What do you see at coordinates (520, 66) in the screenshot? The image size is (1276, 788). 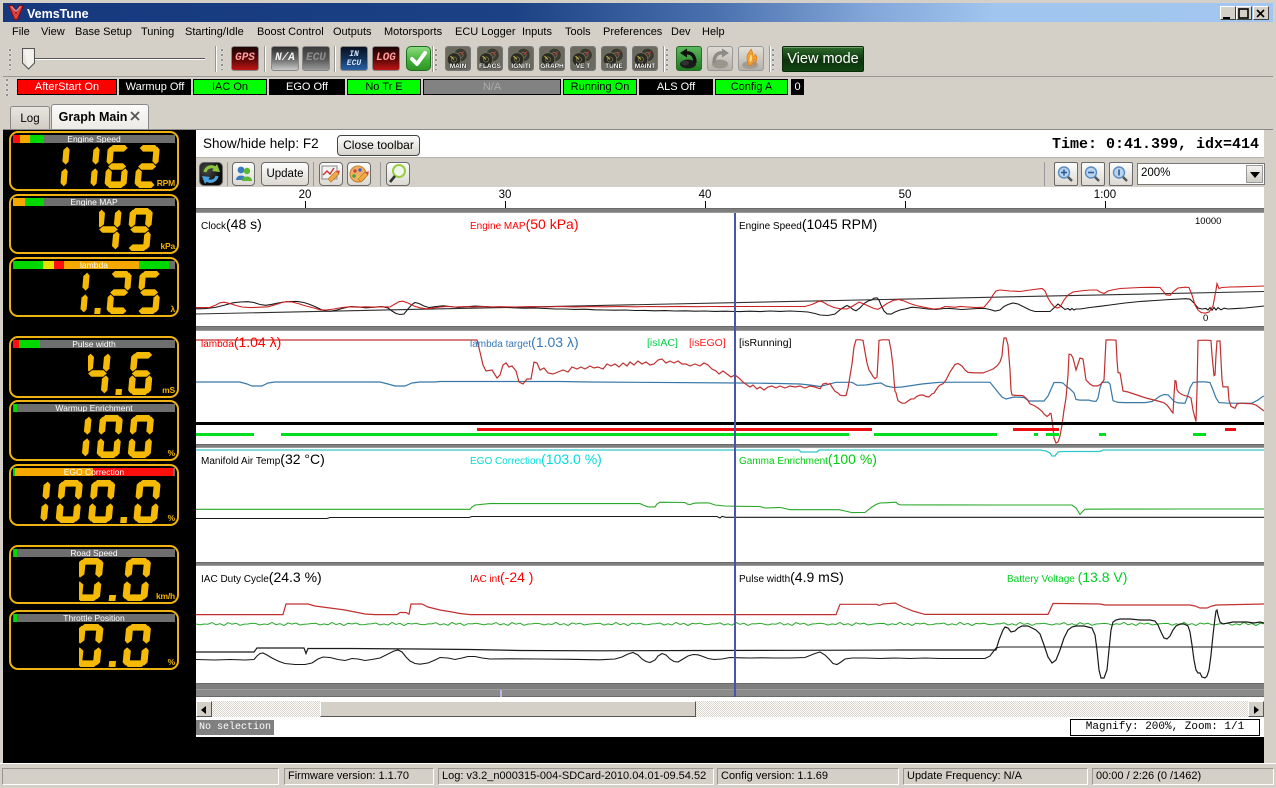 I see `svg-text: IGNITI` at bounding box center [520, 66].